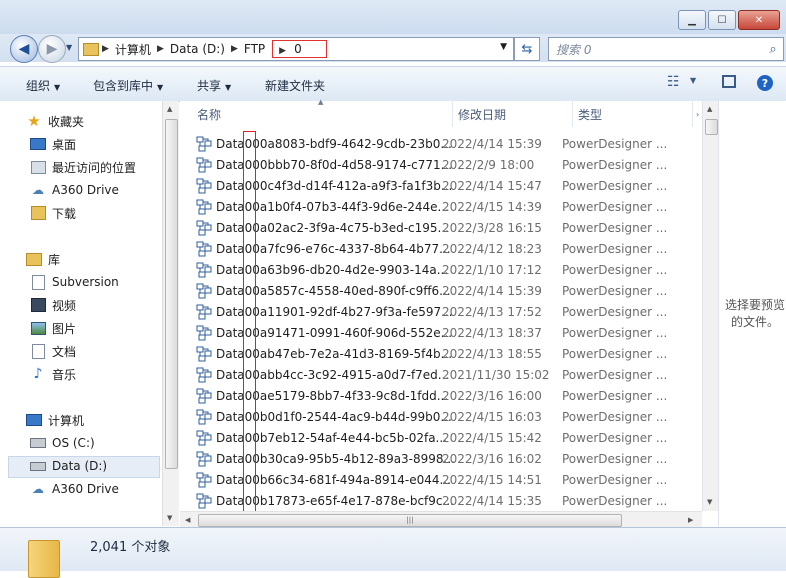 The image size is (786, 578). I want to click on search-box: 搜索 0 ⌕, so click(666, 49).